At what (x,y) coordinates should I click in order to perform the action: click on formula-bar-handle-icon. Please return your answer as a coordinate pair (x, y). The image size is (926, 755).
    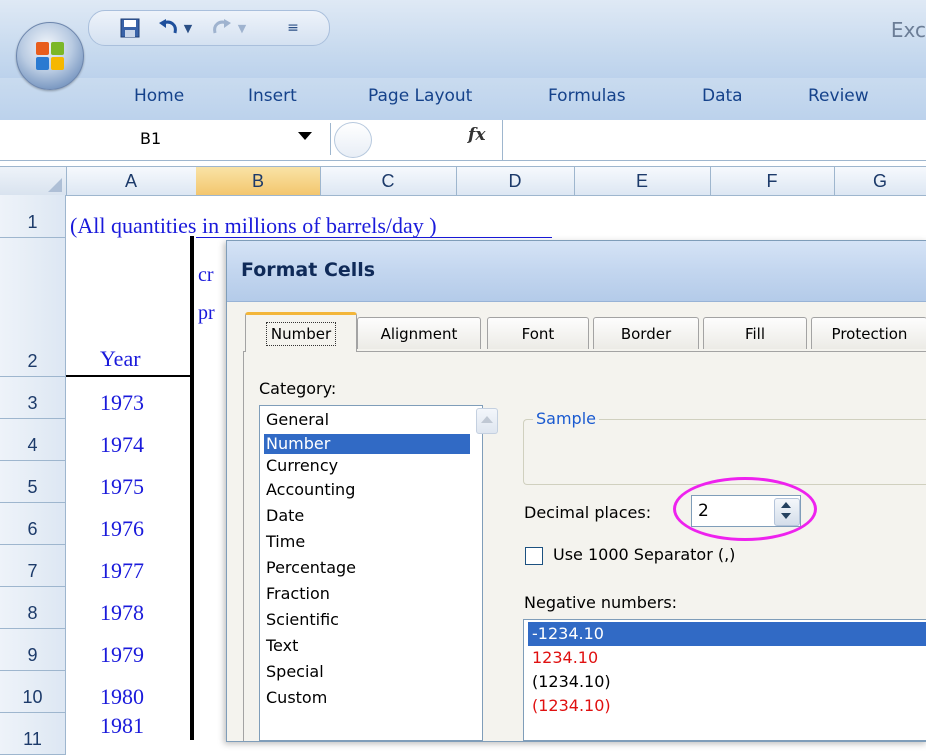
    Looking at the image, I should click on (353, 140).